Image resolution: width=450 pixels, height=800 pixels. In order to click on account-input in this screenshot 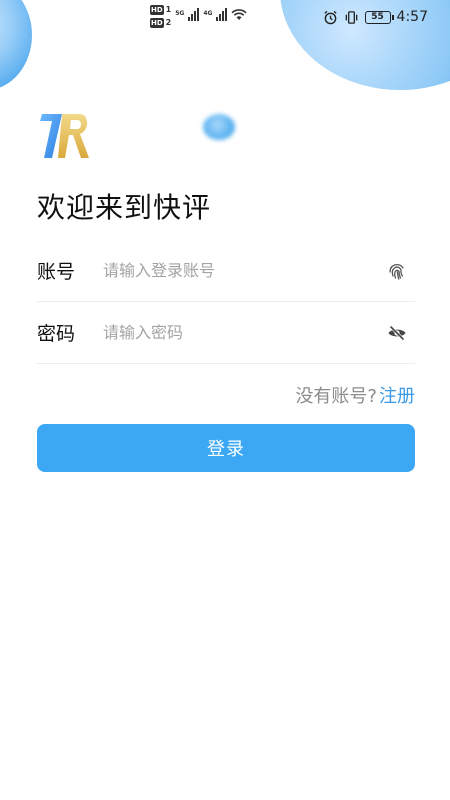, I will do `click(244, 270)`.